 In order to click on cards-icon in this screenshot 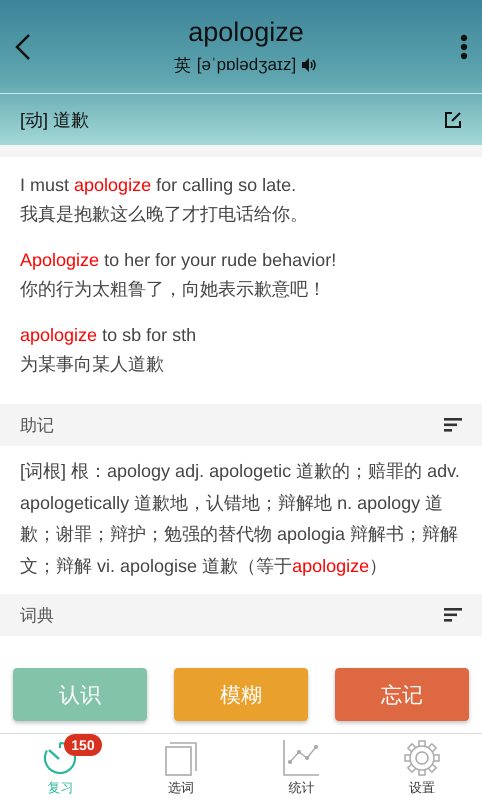, I will do `click(180, 759)`.